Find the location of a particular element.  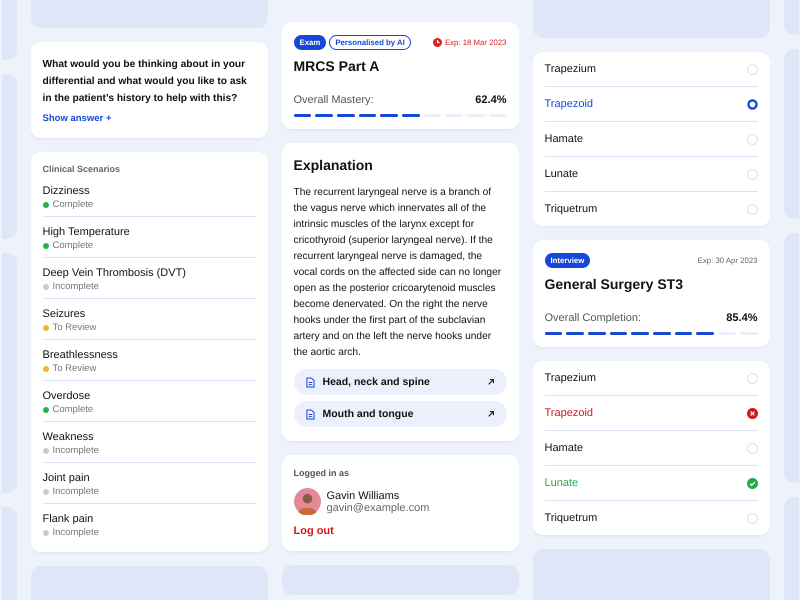

answer-option: Lunate is located at coordinates (651, 174).